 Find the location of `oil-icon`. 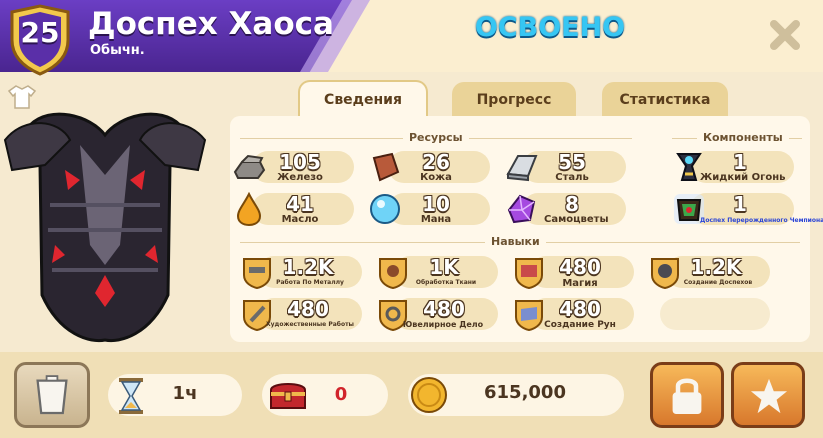

oil-icon is located at coordinates (249, 209).